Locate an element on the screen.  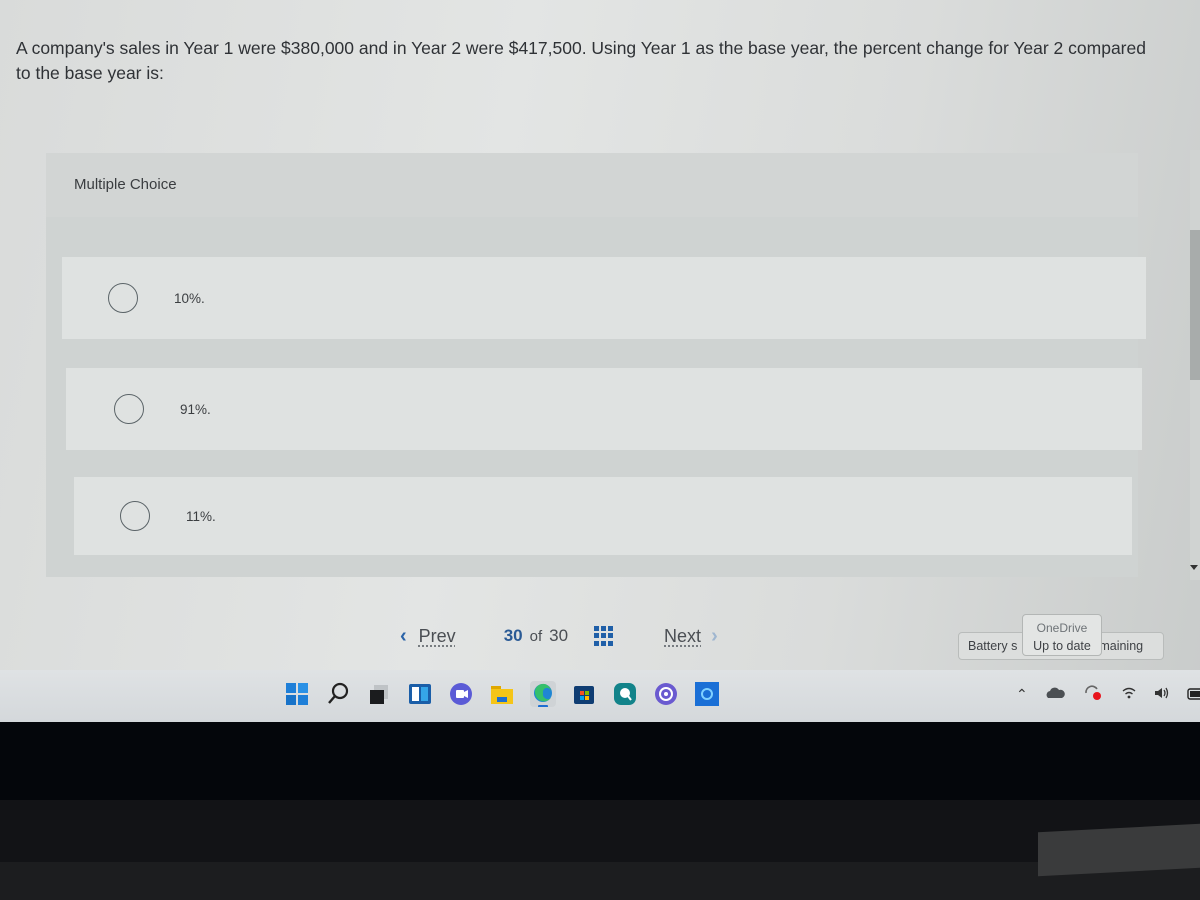
system-tray: ⌃ is located at coordinates (1108, 694).